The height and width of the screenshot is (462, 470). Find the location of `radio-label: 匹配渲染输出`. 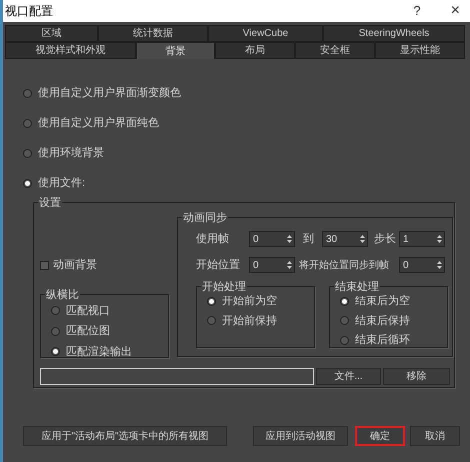

radio-label: 匹配渲染输出 is located at coordinates (99, 352).